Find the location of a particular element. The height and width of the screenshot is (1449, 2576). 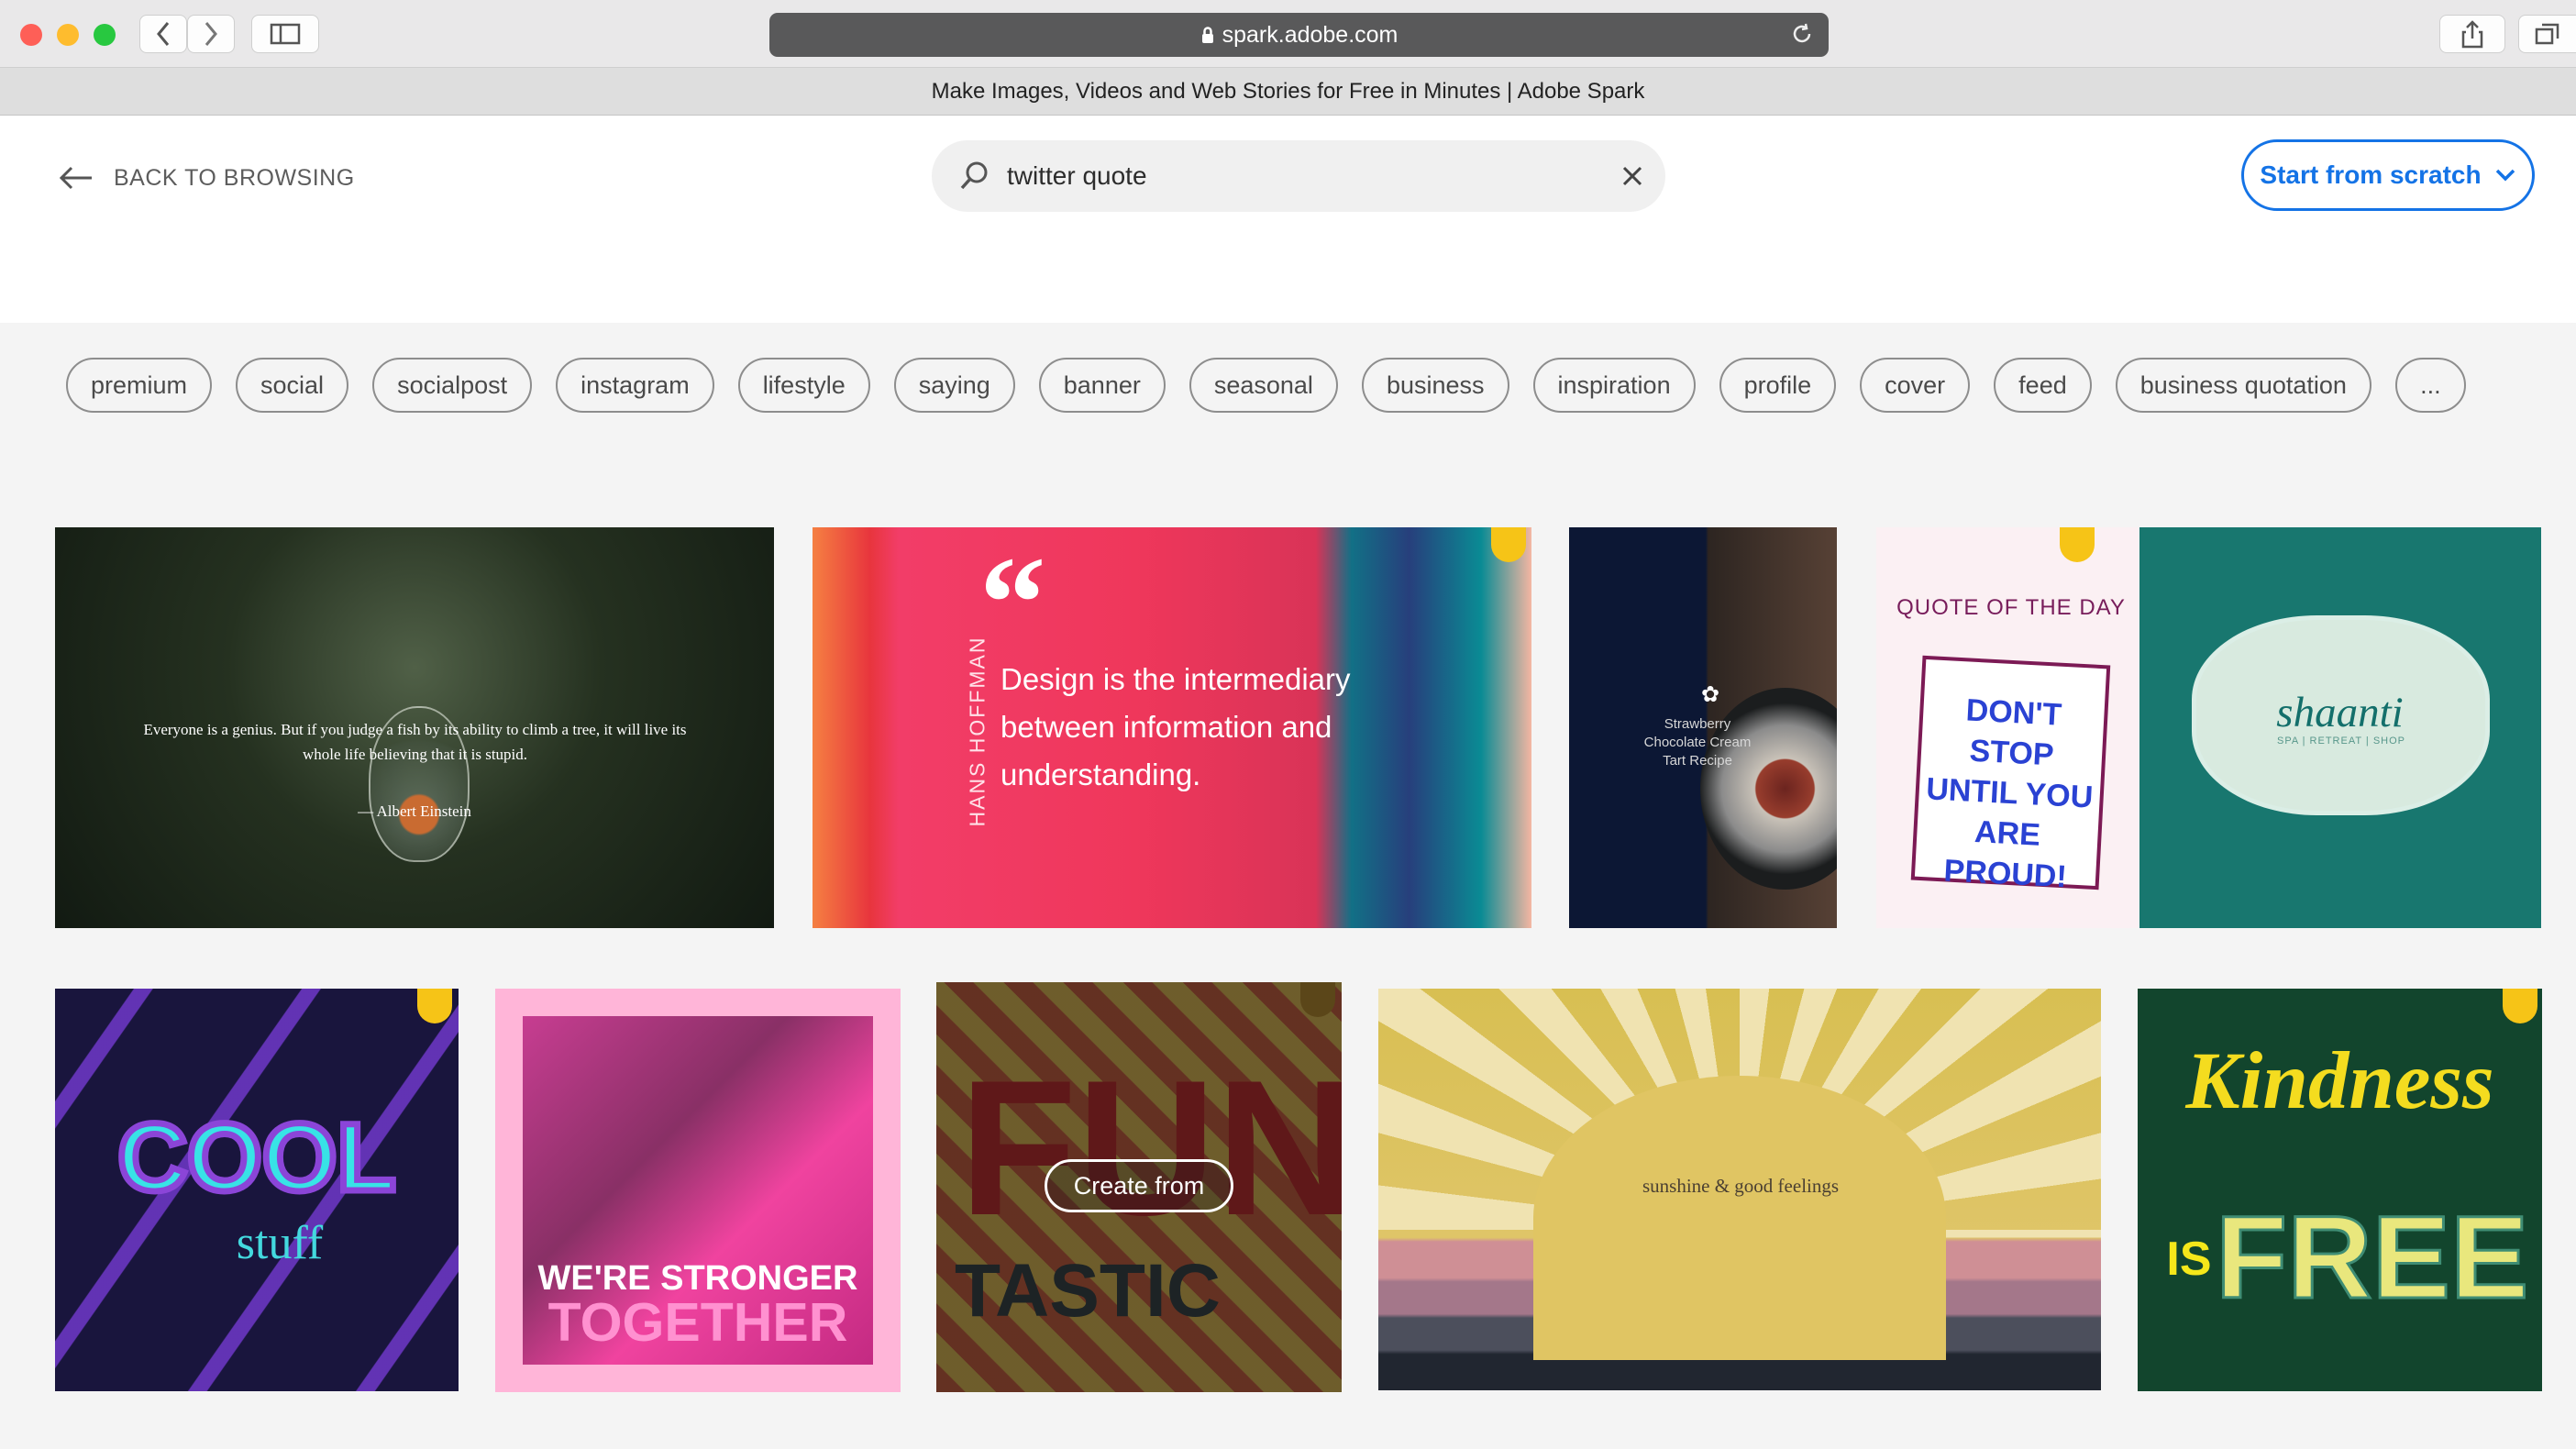

browser-back-button is located at coordinates (163, 34).